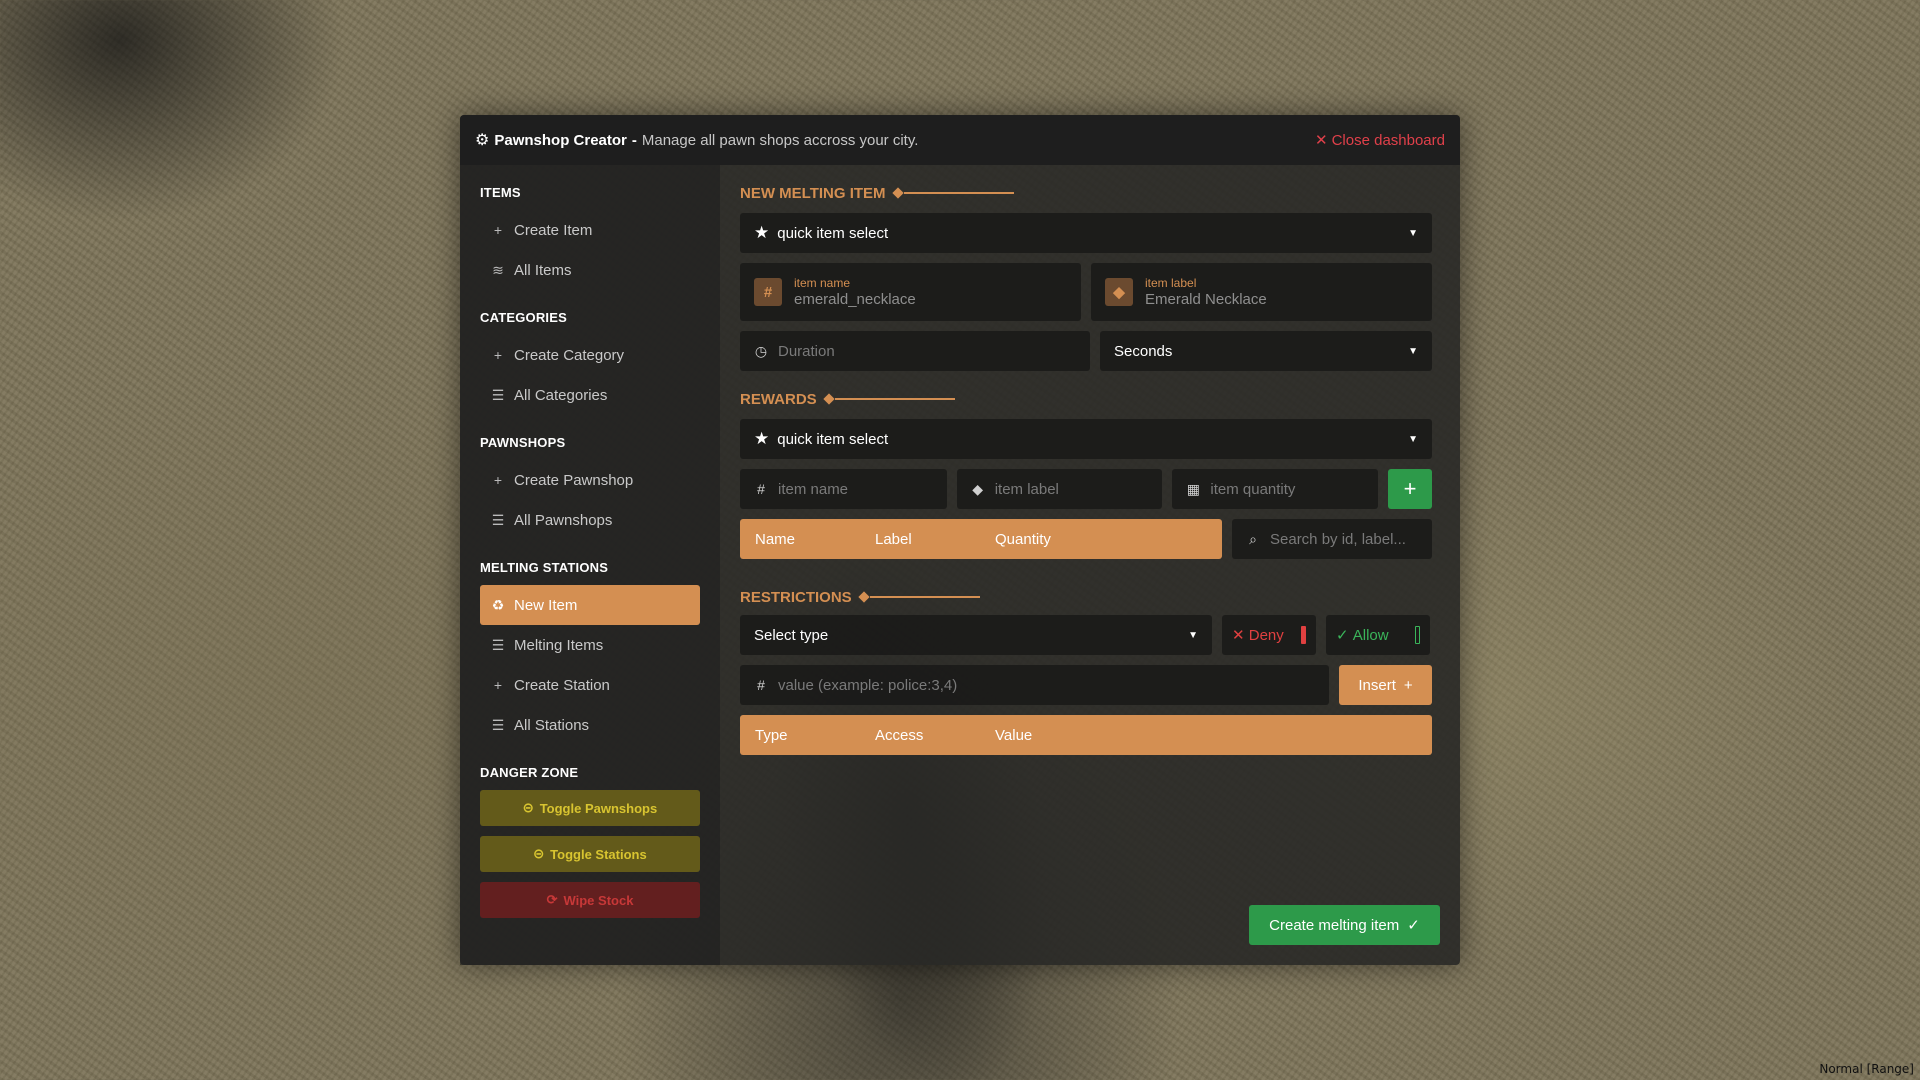 This screenshot has width=1920, height=1080. Describe the element at coordinates (915, 351) in the screenshot. I see `duration-input: ◷ Duration` at that location.